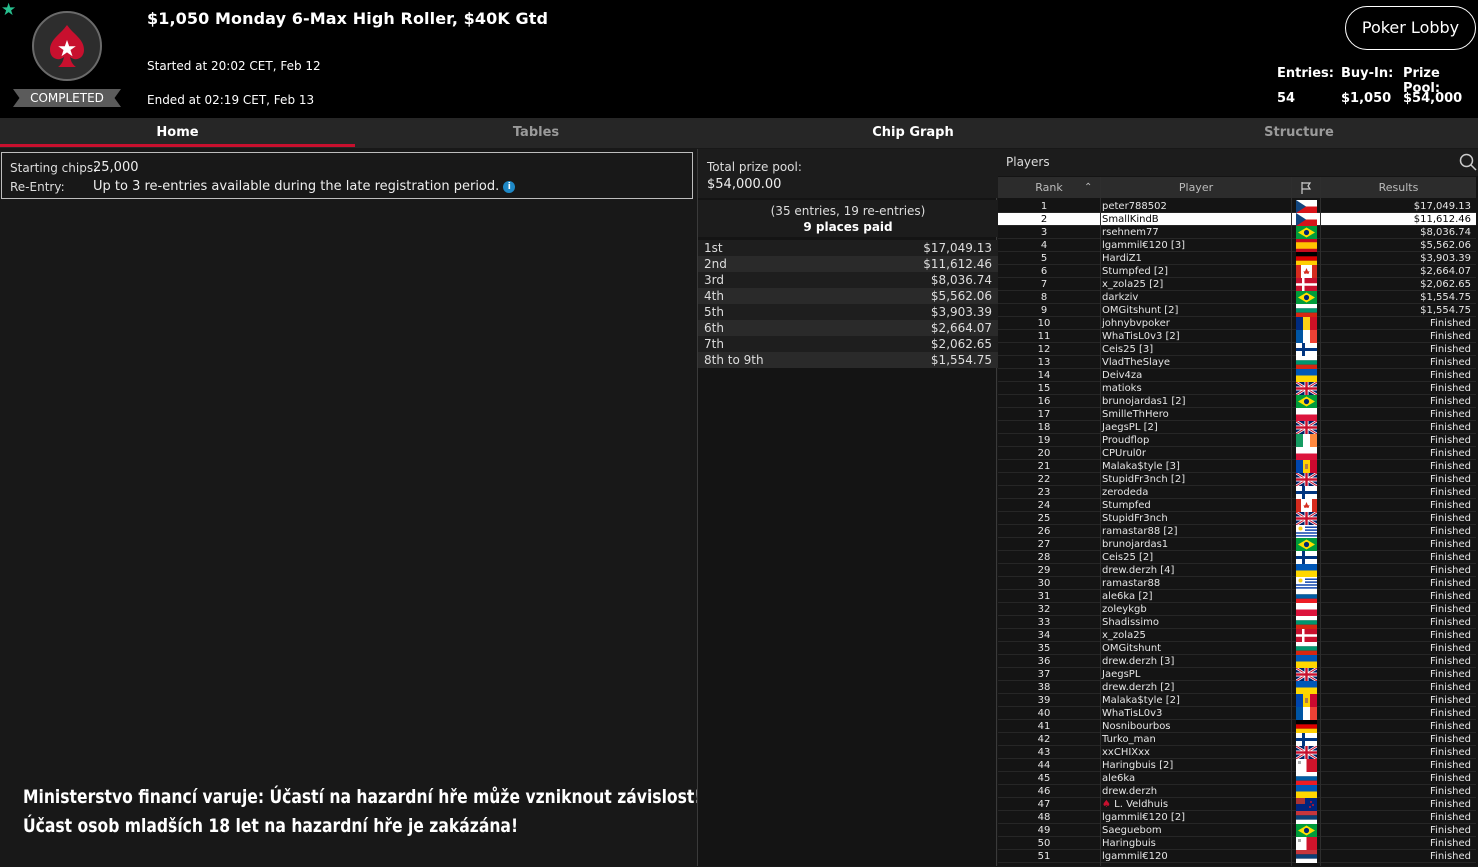 This screenshot has width=1478, height=867. What do you see at coordinates (1237, 687) in the screenshot?
I see `player-row: 38 drew.derzh [2] Finished` at bounding box center [1237, 687].